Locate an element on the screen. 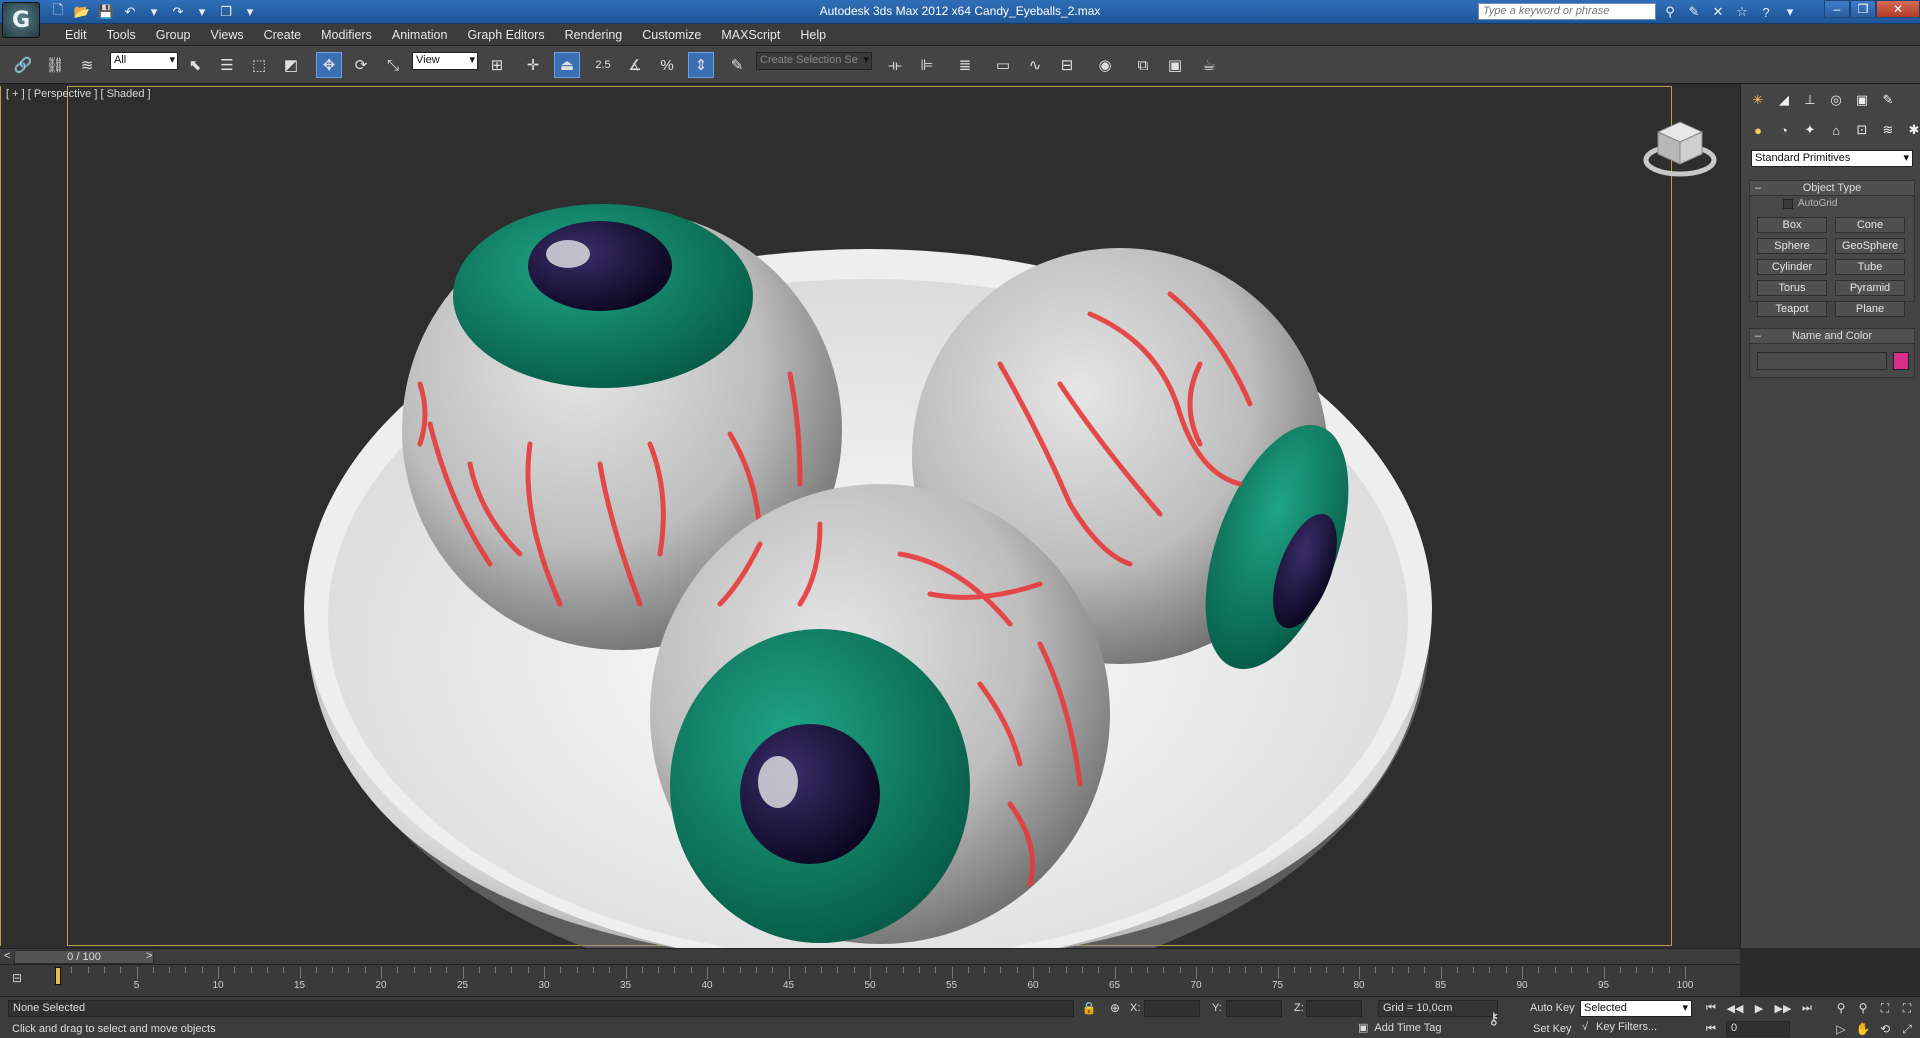 The height and width of the screenshot is (1038, 1920). current-frame-marker is located at coordinates (58, 976).